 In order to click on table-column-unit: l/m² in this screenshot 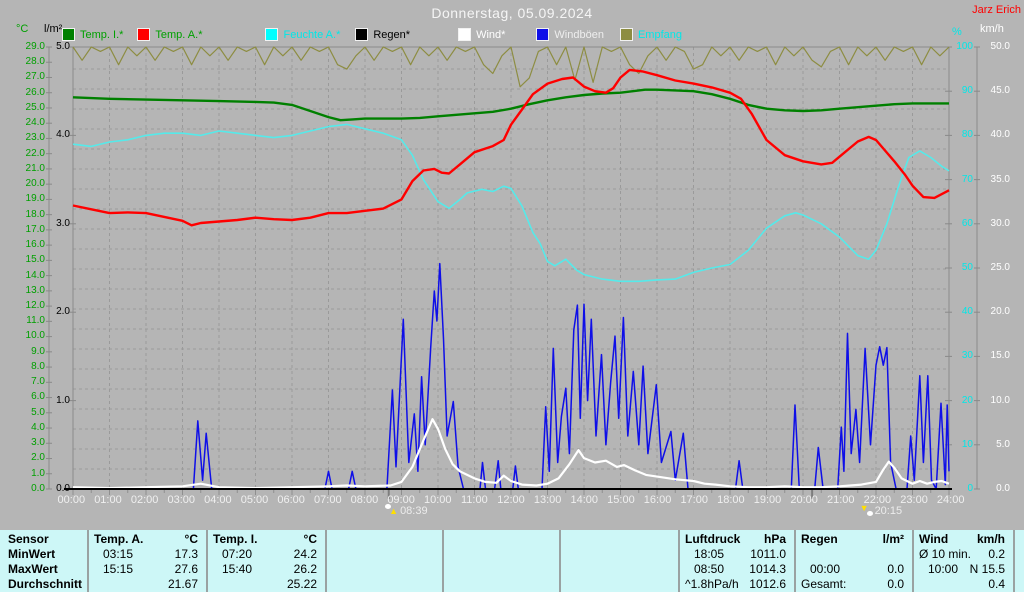, I will do `click(893, 538)`.